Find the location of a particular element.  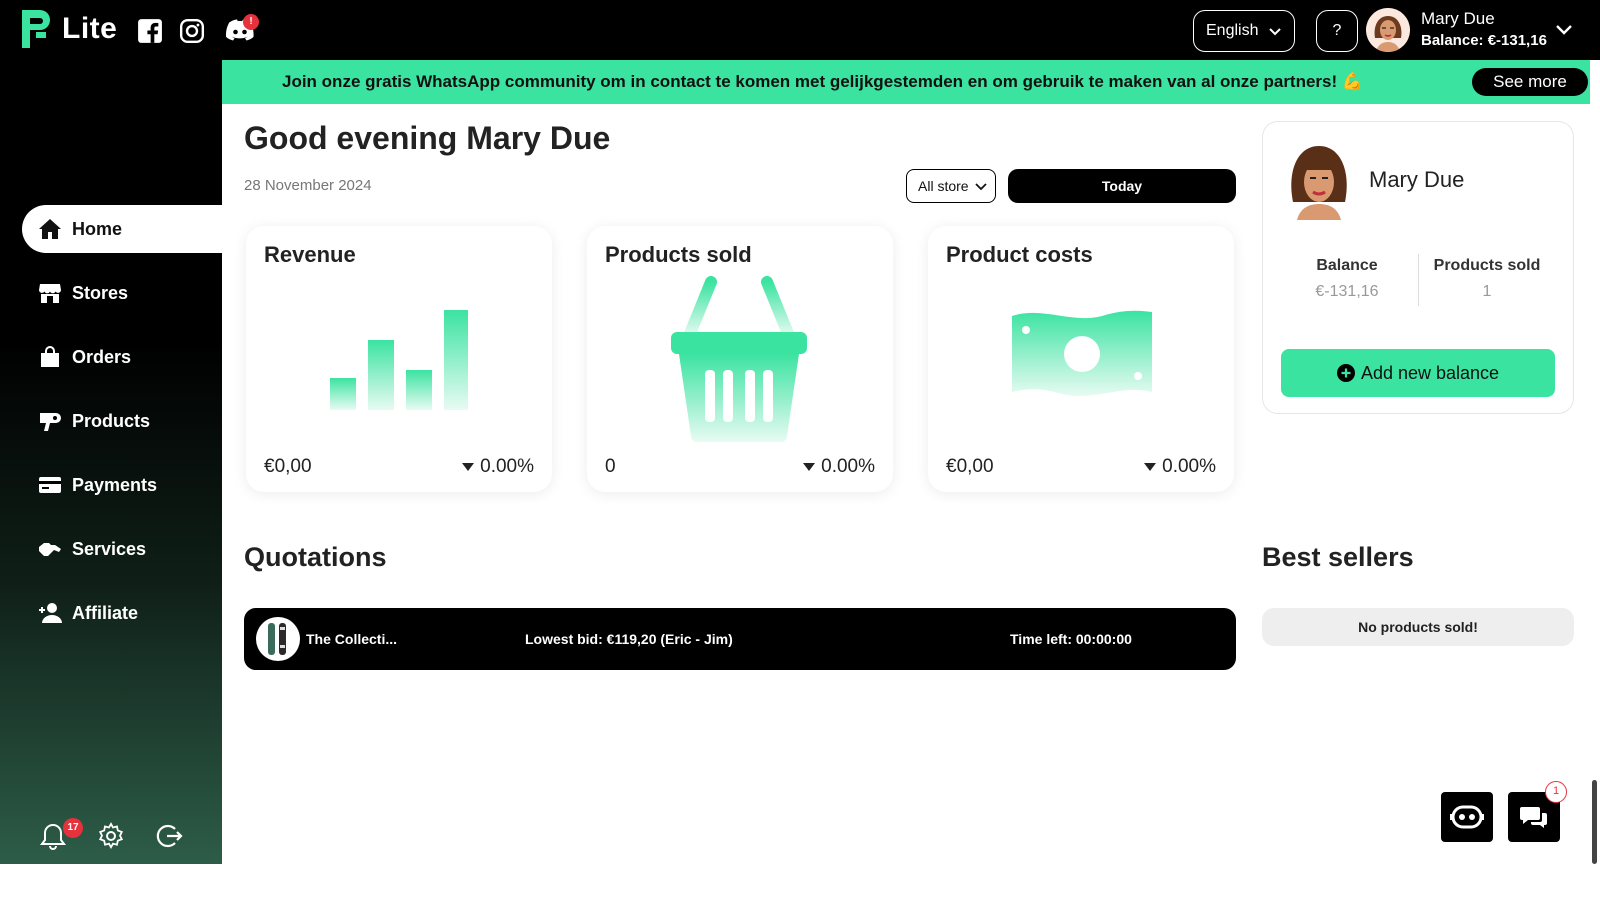

best-sellers-title: Best sellers is located at coordinates (1338, 557).